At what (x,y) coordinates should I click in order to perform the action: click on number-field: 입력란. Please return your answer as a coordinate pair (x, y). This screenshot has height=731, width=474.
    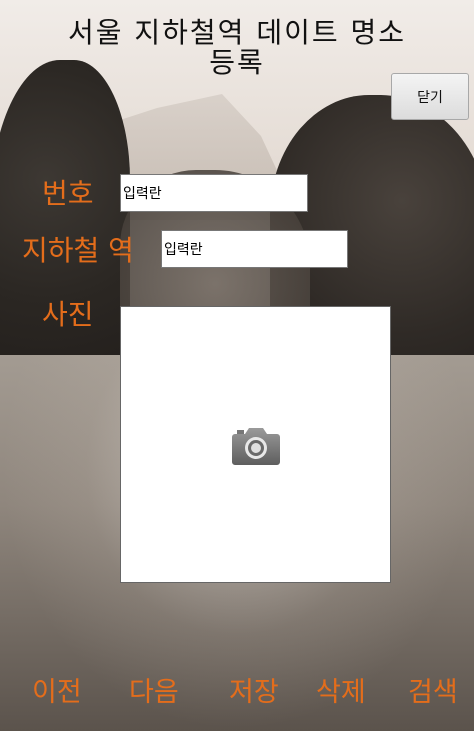
    Looking at the image, I should click on (214, 193).